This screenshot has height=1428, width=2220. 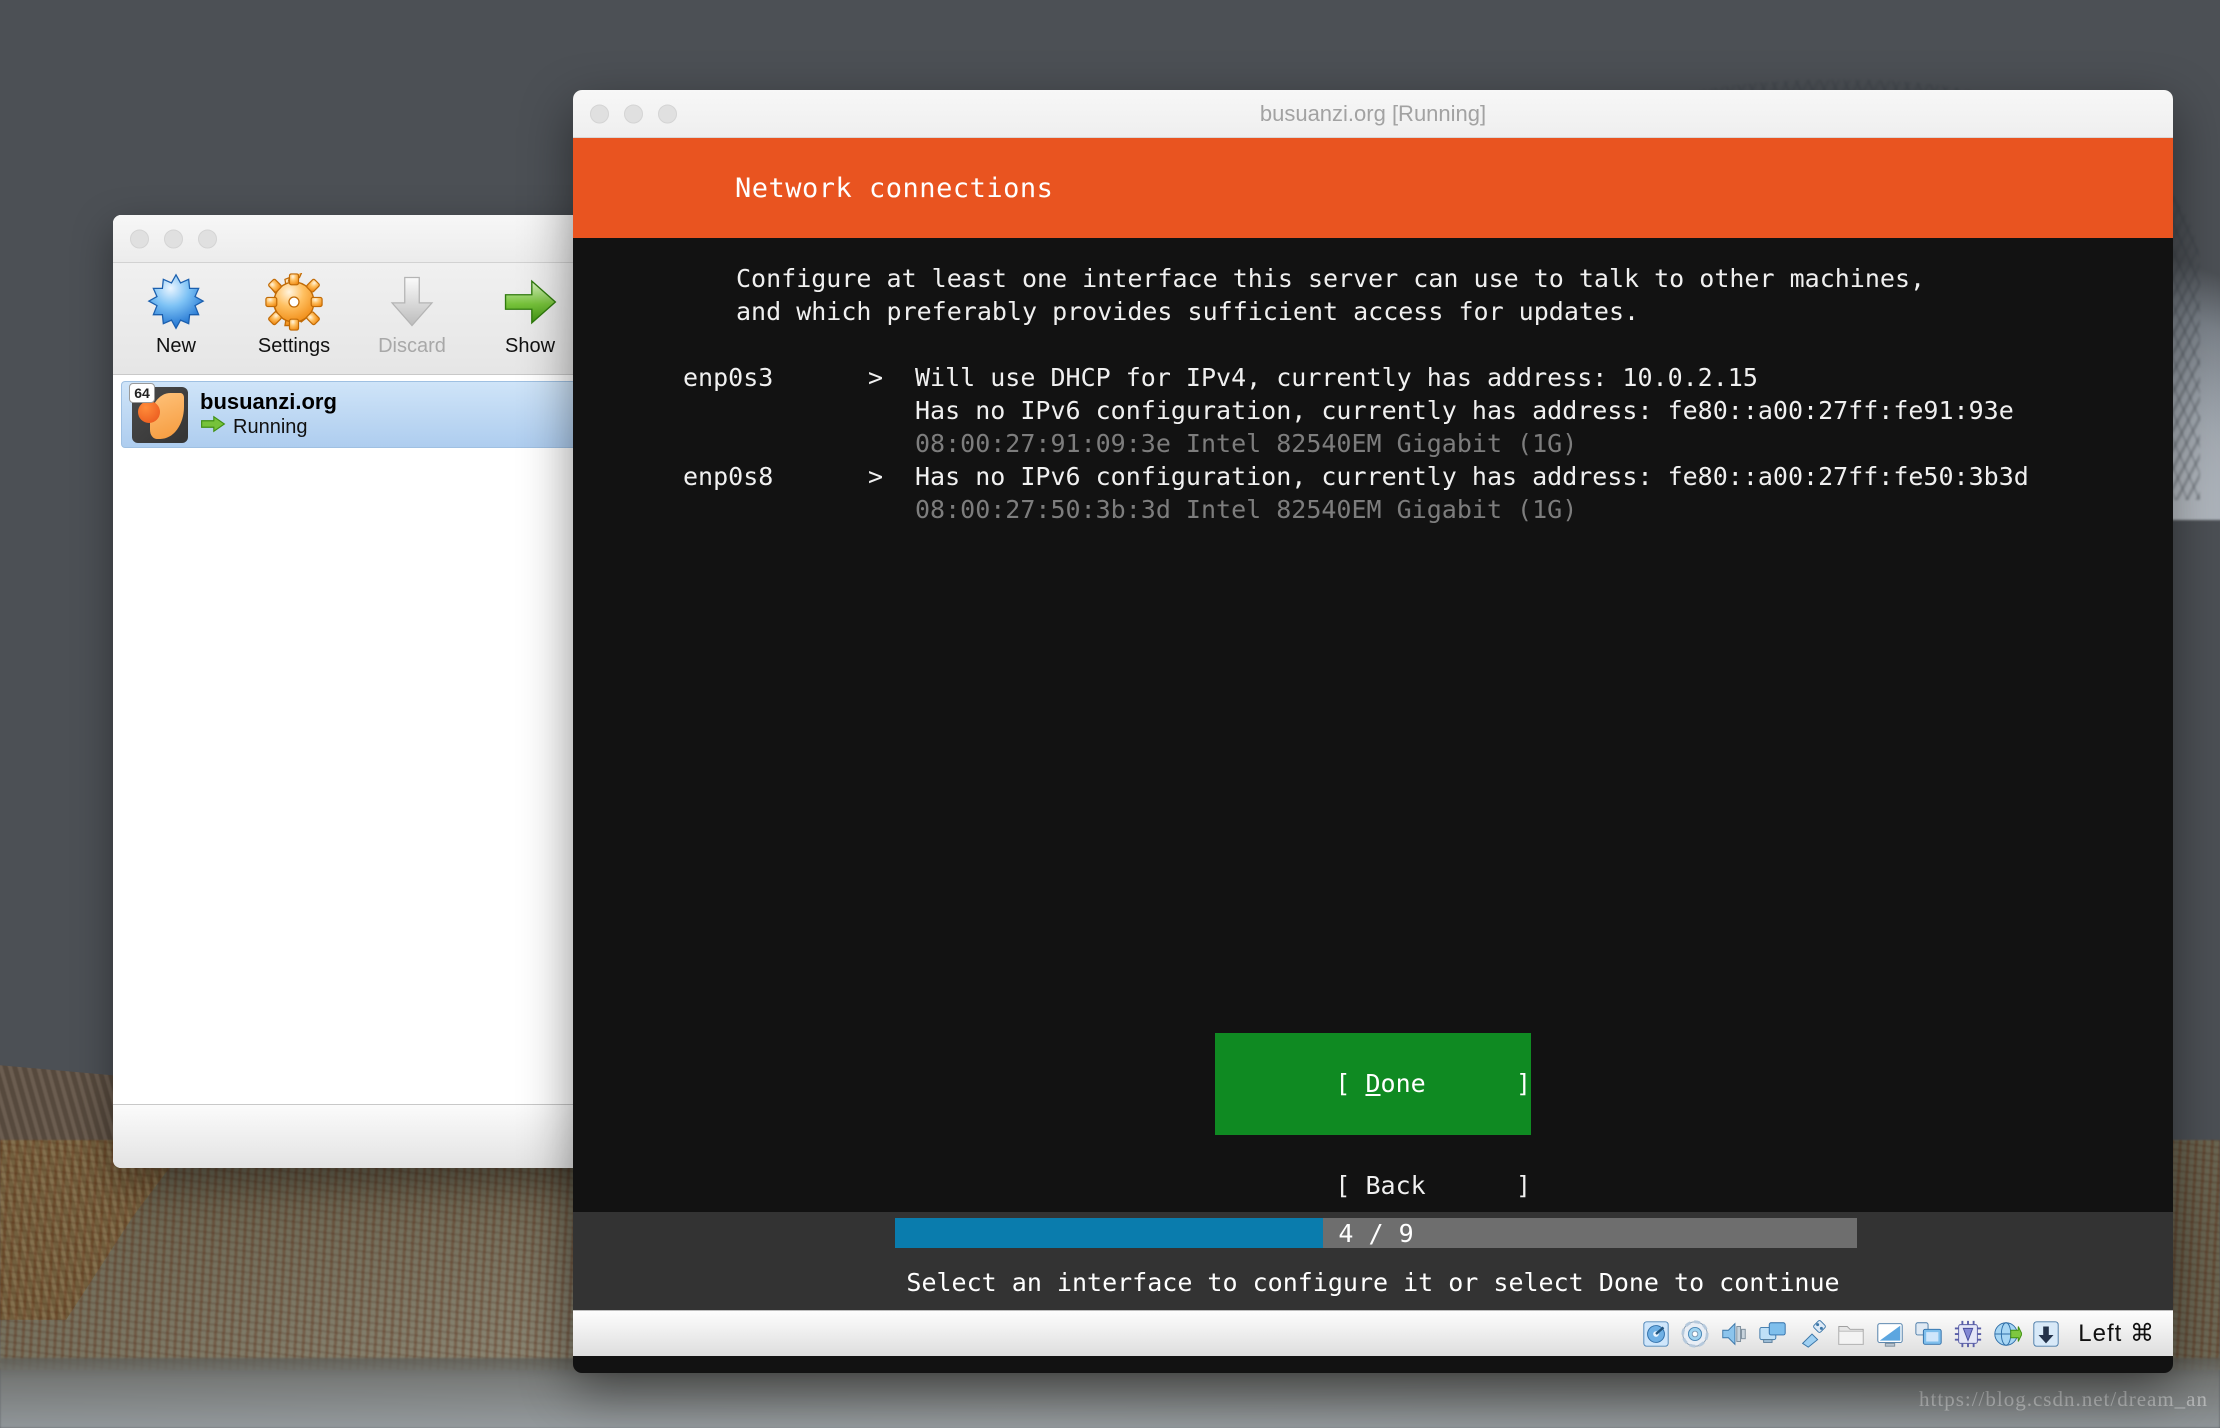 I want to click on back-spacer, so click(x=1471, y=1185).